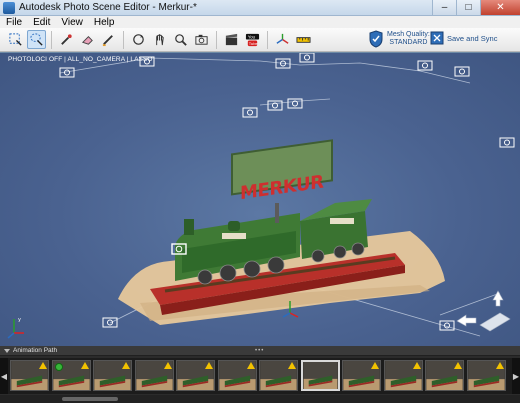 The image size is (520, 403). What do you see at coordinates (483, 311) in the screenshot?
I see `navigation-arrows-icon` at bounding box center [483, 311].